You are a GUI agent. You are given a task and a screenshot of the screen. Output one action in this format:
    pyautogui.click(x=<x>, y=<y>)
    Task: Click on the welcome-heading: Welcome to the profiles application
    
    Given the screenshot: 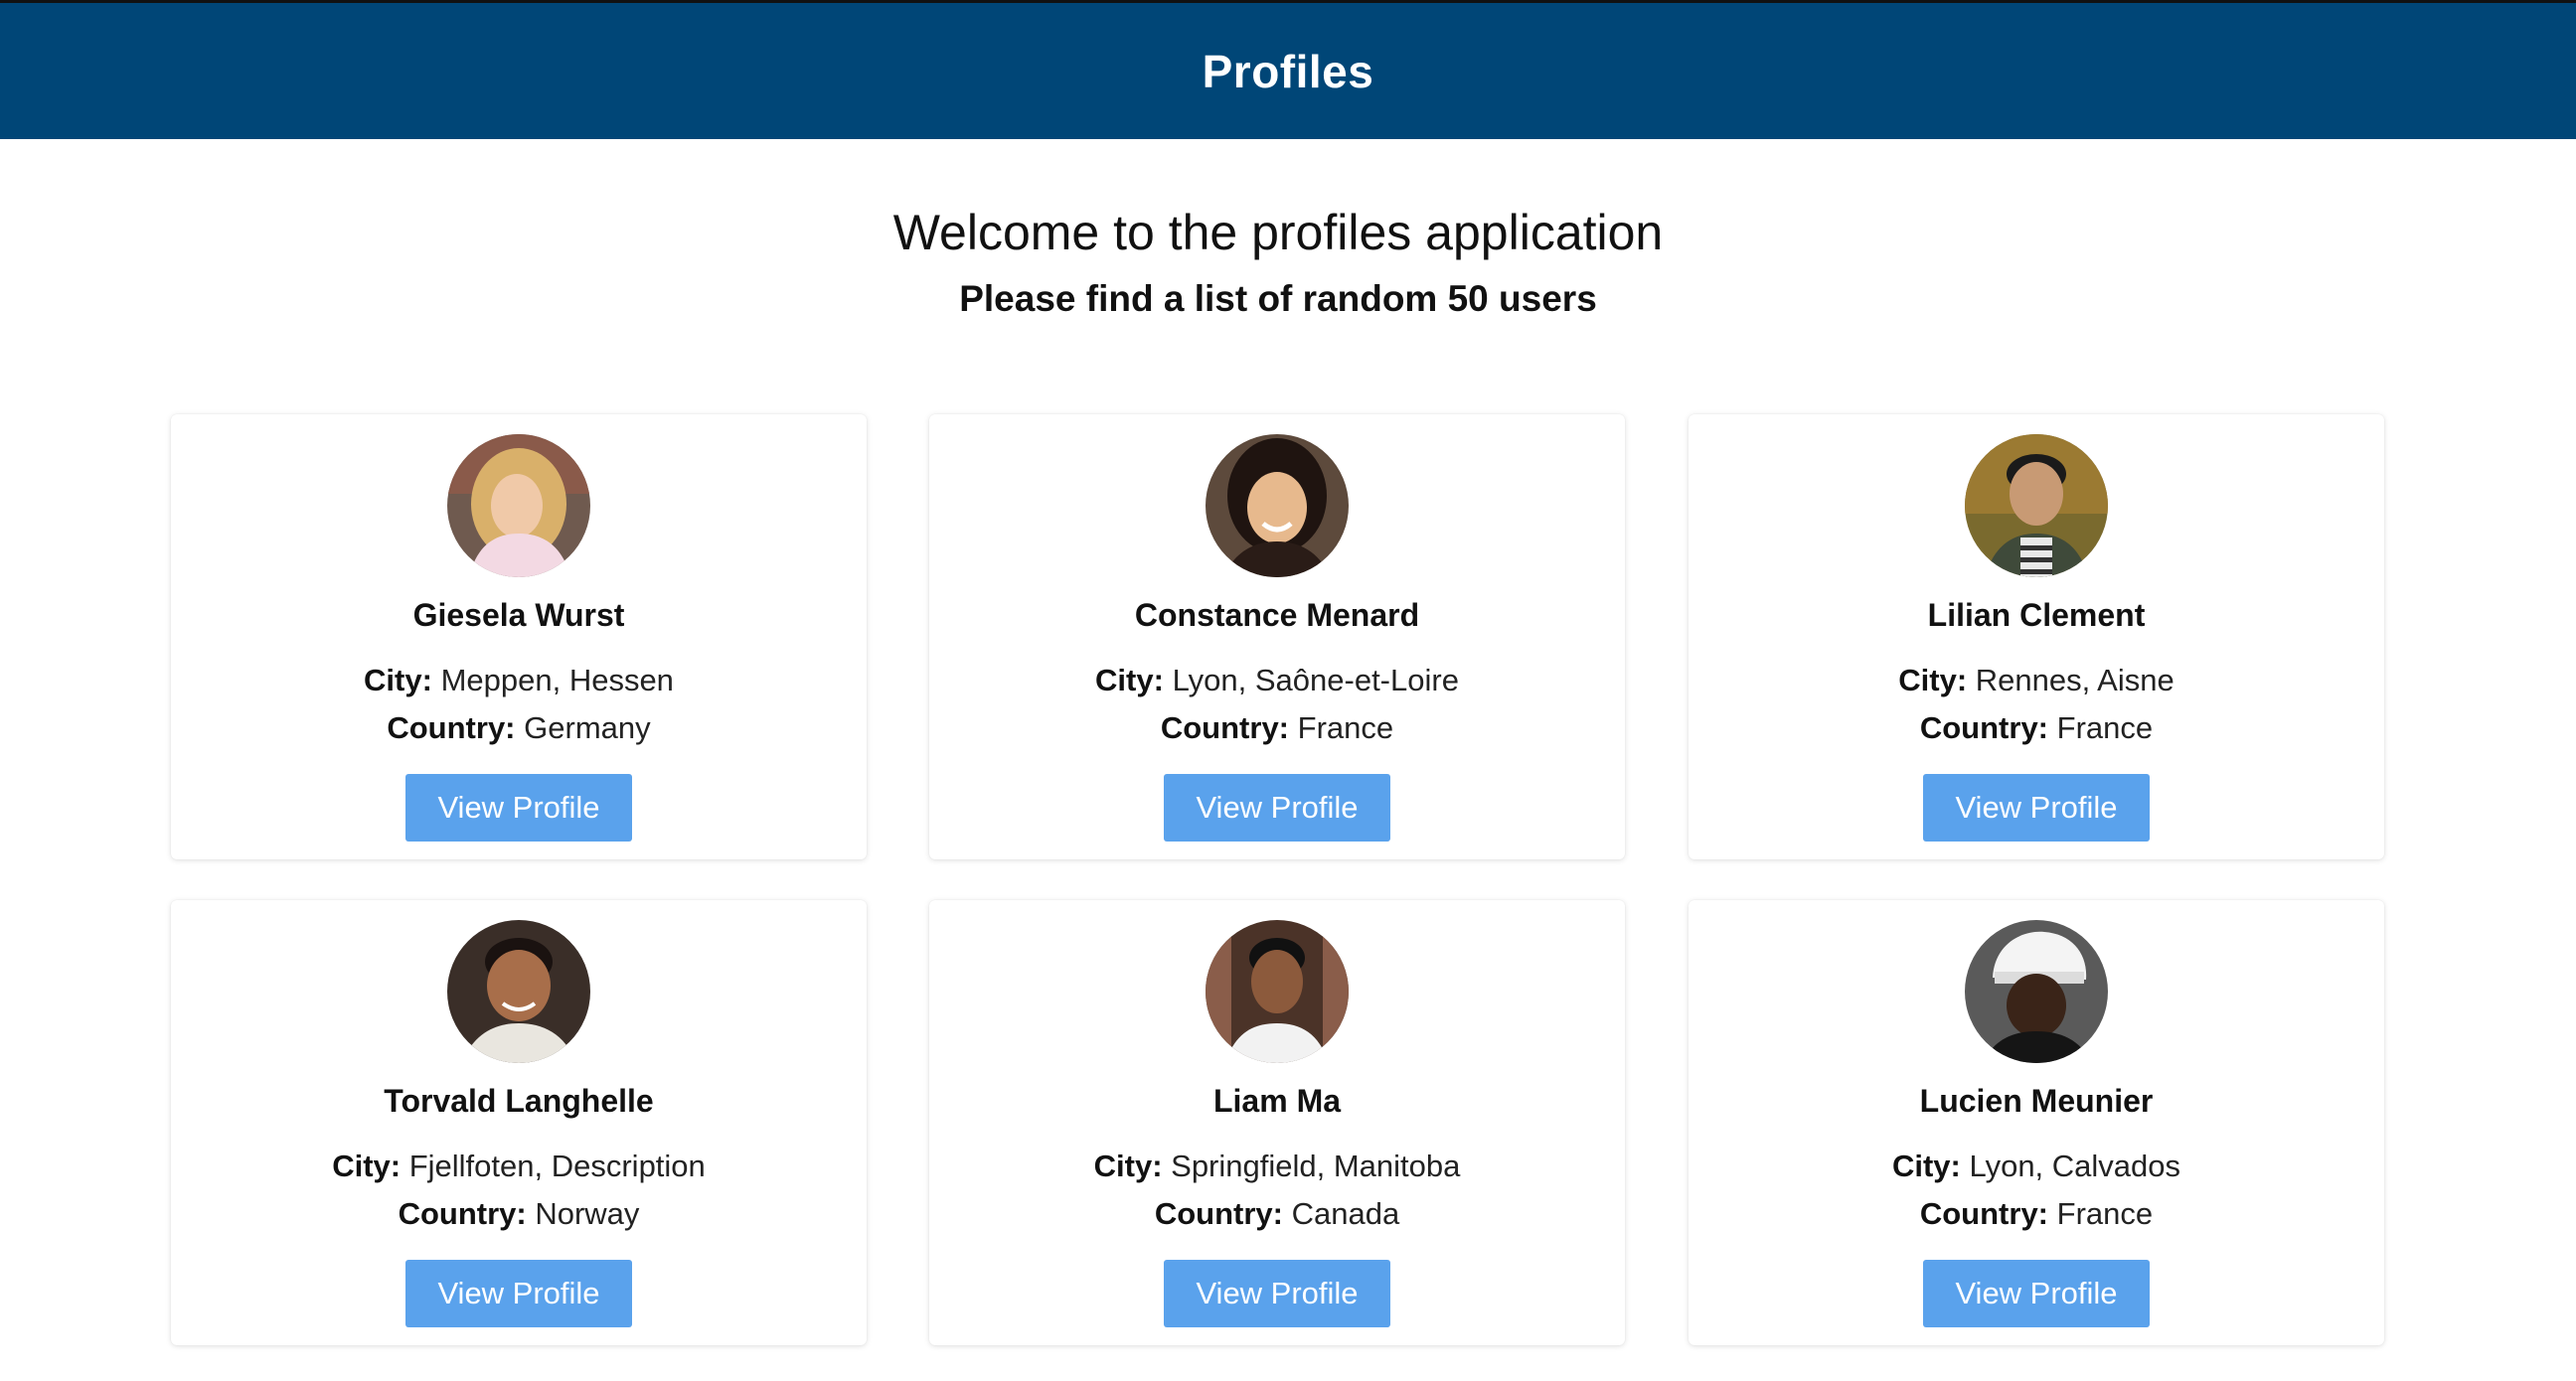 What is the action you would take?
    pyautogui.click(x=1278, y=232)
    